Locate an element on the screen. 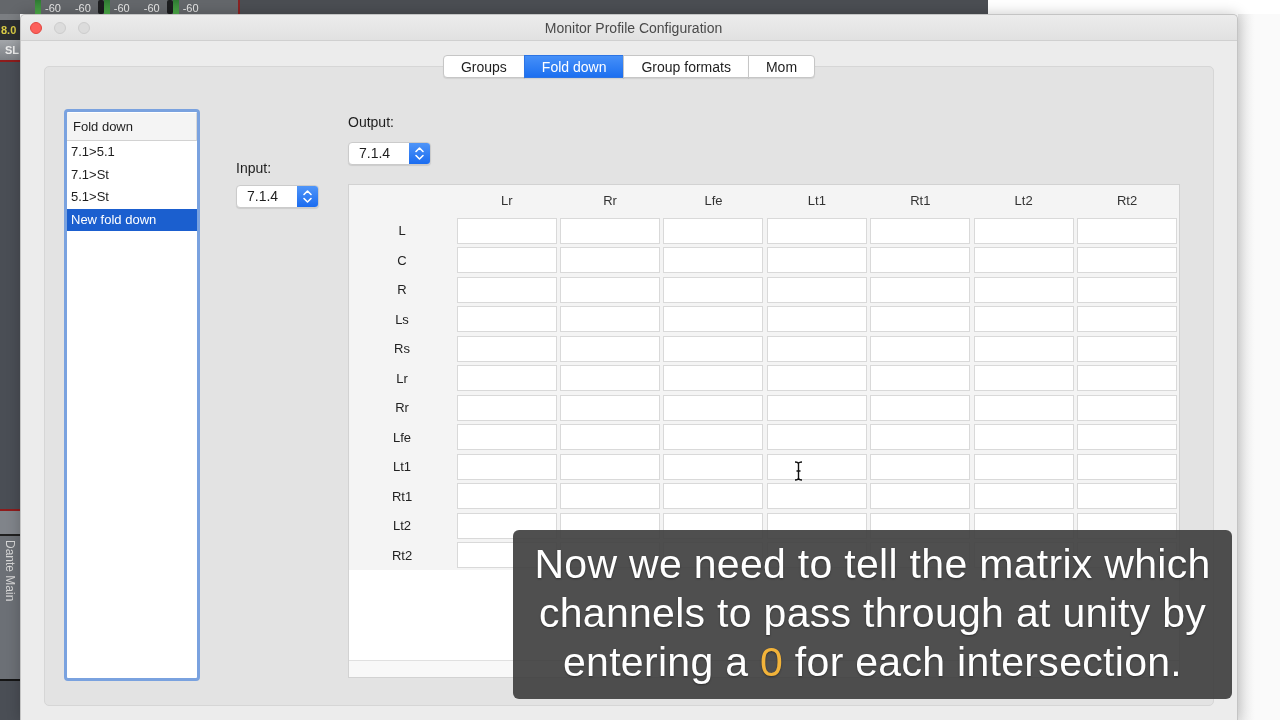 The height and width of the screenshot is (720, 1280). tab: Mom is located at coordinates (781, 66).